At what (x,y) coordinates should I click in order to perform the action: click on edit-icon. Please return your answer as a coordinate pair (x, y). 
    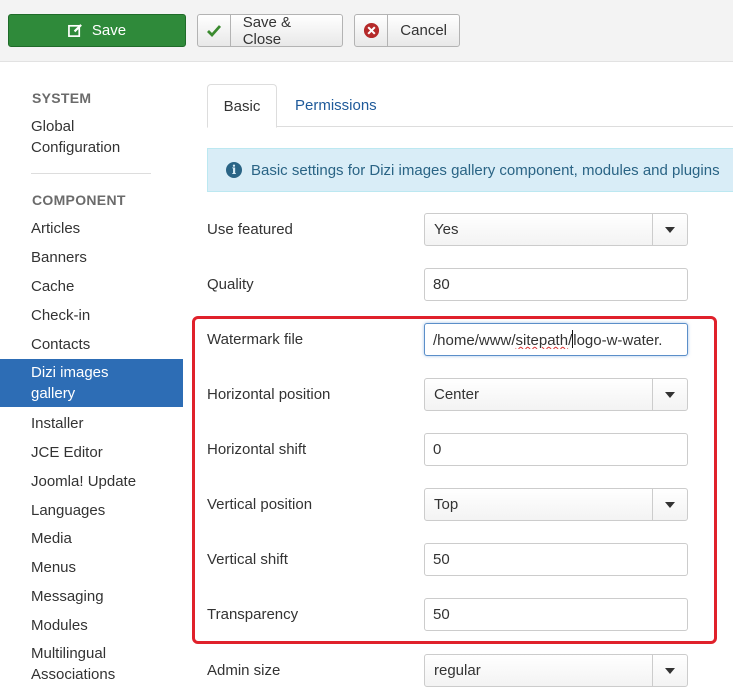
    Looking at the image, I should click on (75, 30).